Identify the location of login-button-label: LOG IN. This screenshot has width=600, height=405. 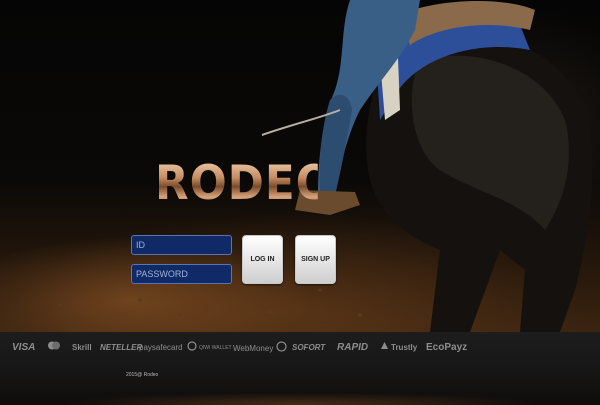
(262, 259).